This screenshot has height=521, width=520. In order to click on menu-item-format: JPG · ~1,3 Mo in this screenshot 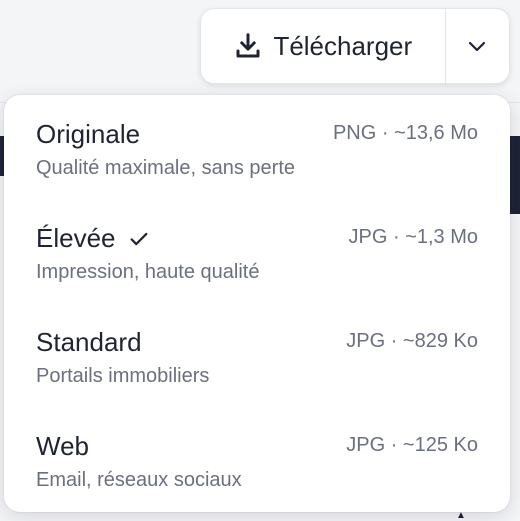, I will do `click(413, 237)`.